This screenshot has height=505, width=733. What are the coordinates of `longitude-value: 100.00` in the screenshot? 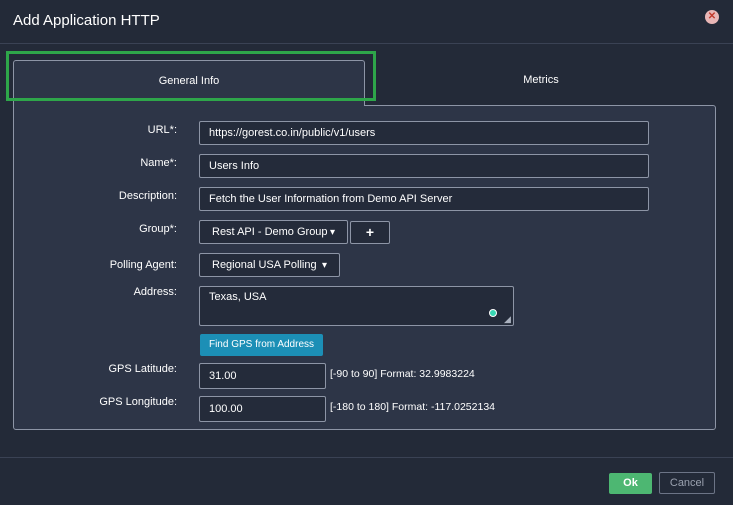 It's located at (226, 409).